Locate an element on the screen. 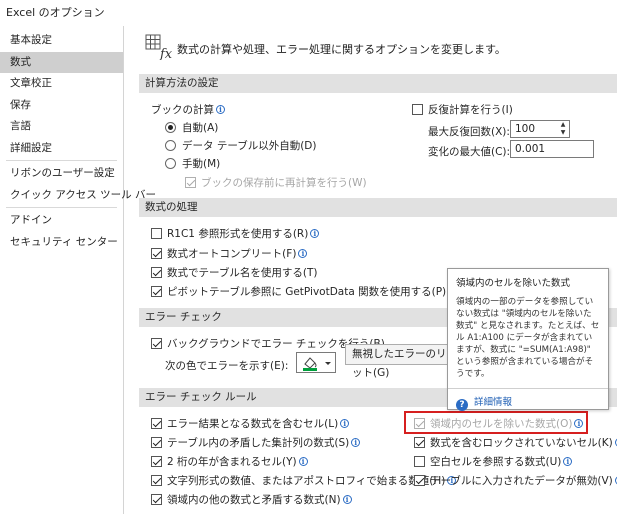 This screenshot has height=514, width=617. window-title: Excel のオプション is located at coordinates (308, 13).